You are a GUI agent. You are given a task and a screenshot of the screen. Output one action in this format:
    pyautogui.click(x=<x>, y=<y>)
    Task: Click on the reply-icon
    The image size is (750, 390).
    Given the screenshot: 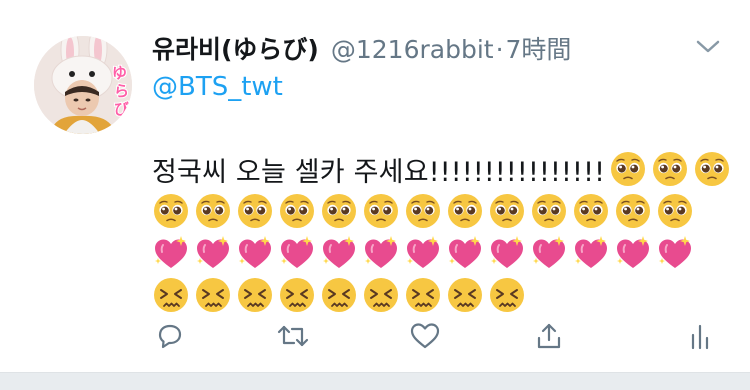 What is the action you would take?
    pyautogui.click(x=170, y=336)
    